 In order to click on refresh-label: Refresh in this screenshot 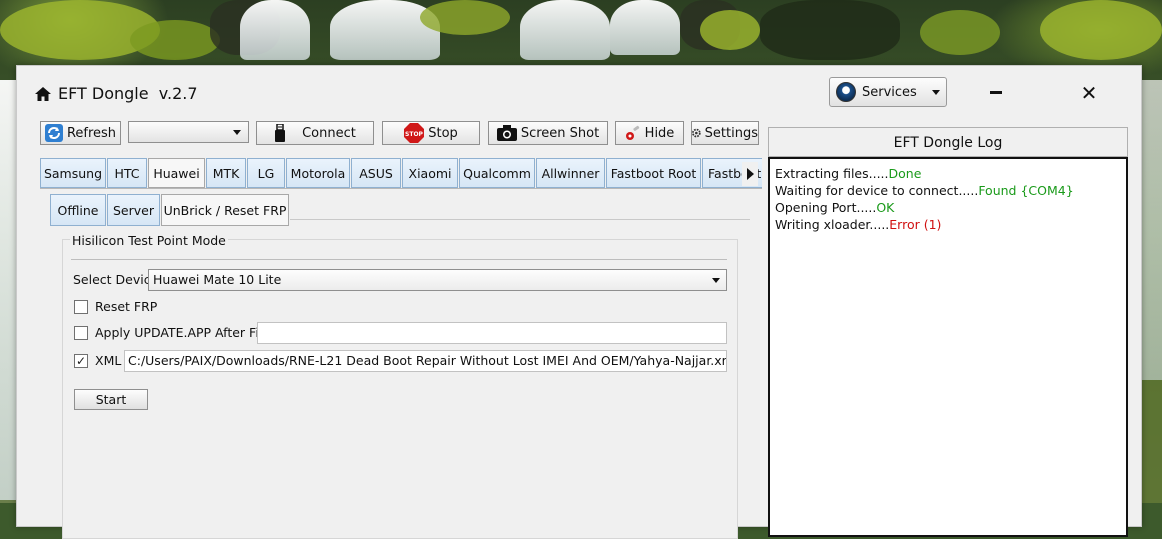, I will do `click(91, 133)`.